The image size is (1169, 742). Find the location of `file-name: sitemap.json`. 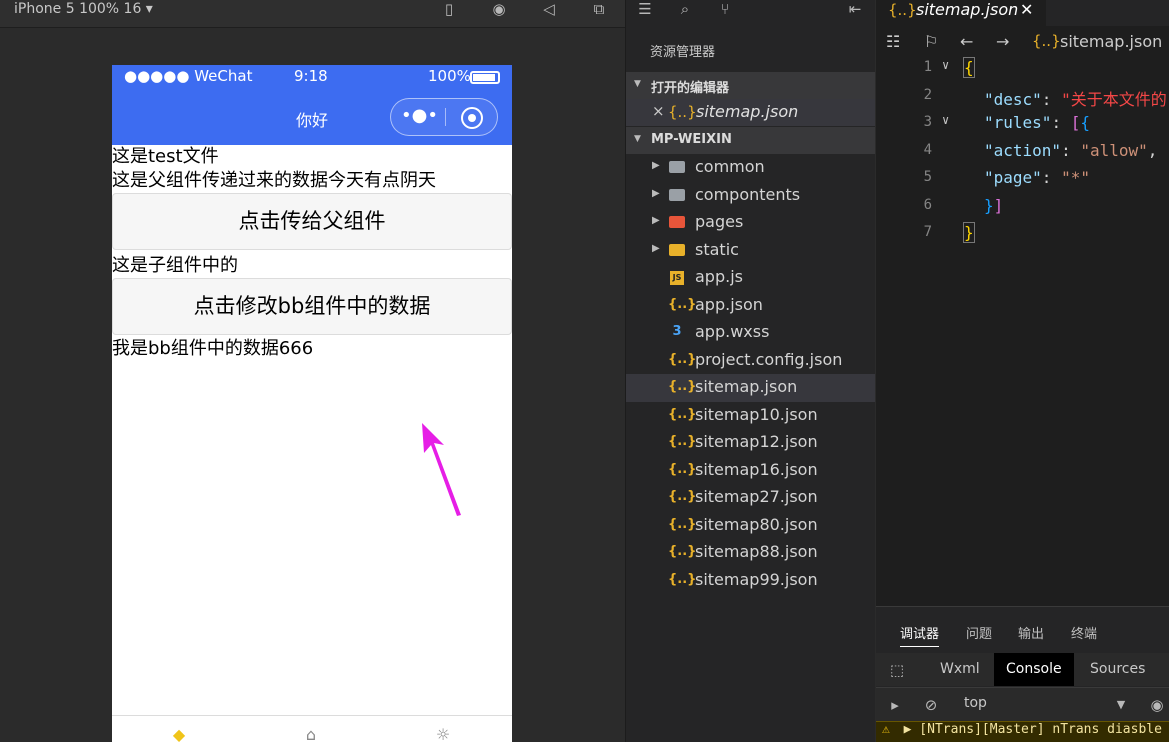

file-name: sitemap.json is located at coordinates (746, 386).